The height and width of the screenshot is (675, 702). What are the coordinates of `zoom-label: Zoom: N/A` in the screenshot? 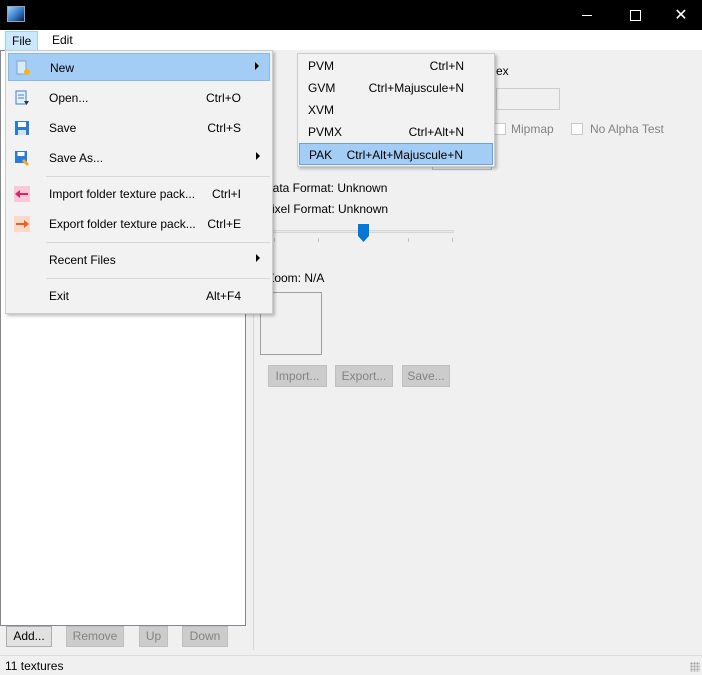 It's located at (297, 278).